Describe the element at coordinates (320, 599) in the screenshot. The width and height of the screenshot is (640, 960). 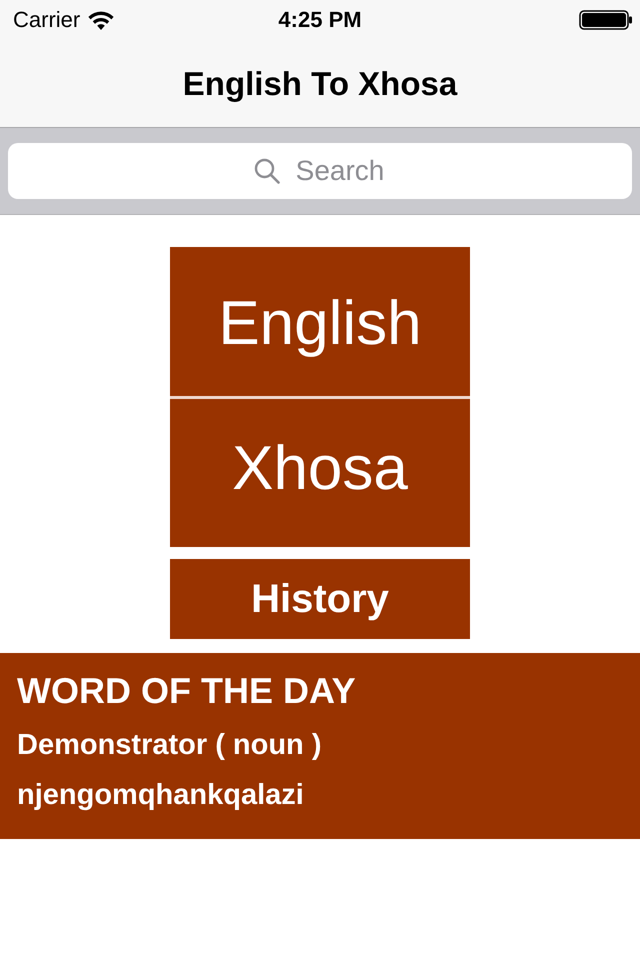
I see `history-button: History` at that location.